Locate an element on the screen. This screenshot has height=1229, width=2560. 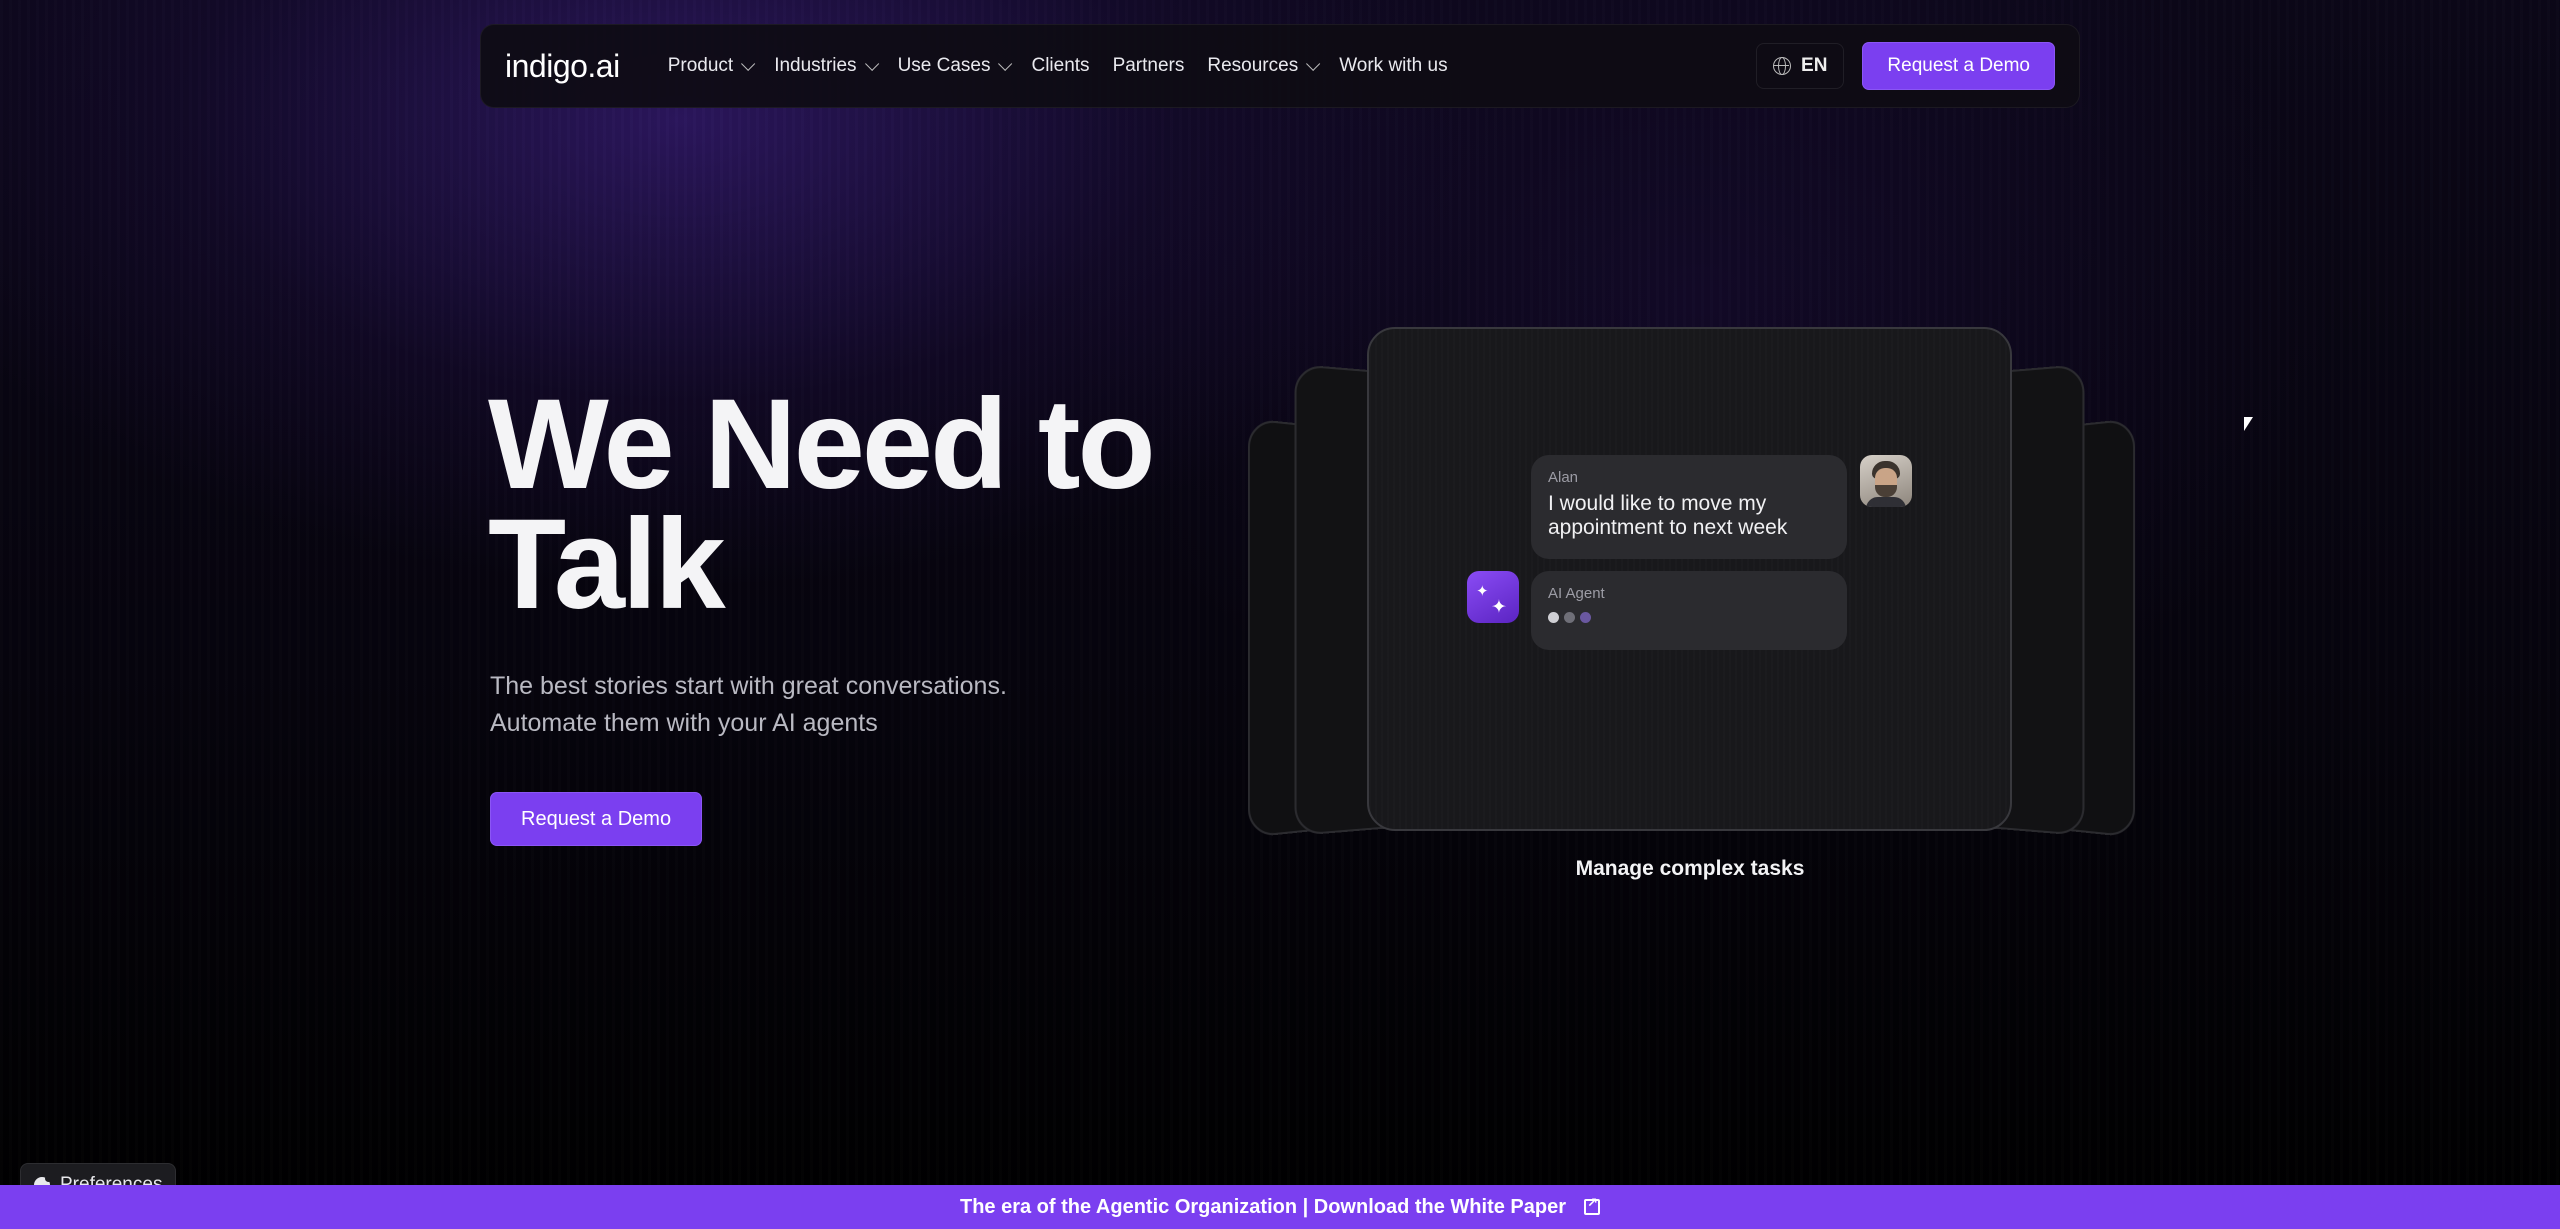
external-link-icon is located at coordinates (1592, 1205).